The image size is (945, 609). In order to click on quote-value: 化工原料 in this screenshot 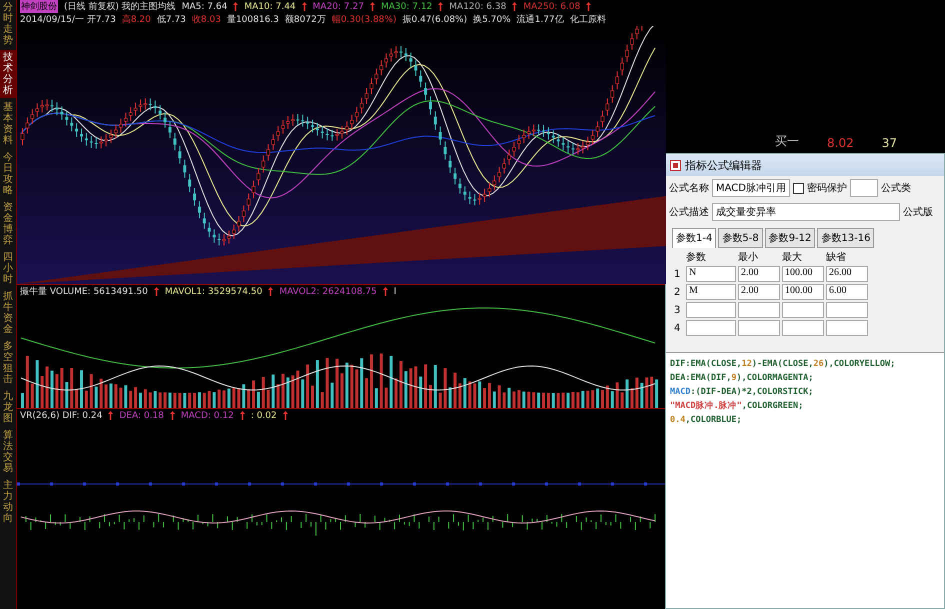, I will do `click(588, 20)`.